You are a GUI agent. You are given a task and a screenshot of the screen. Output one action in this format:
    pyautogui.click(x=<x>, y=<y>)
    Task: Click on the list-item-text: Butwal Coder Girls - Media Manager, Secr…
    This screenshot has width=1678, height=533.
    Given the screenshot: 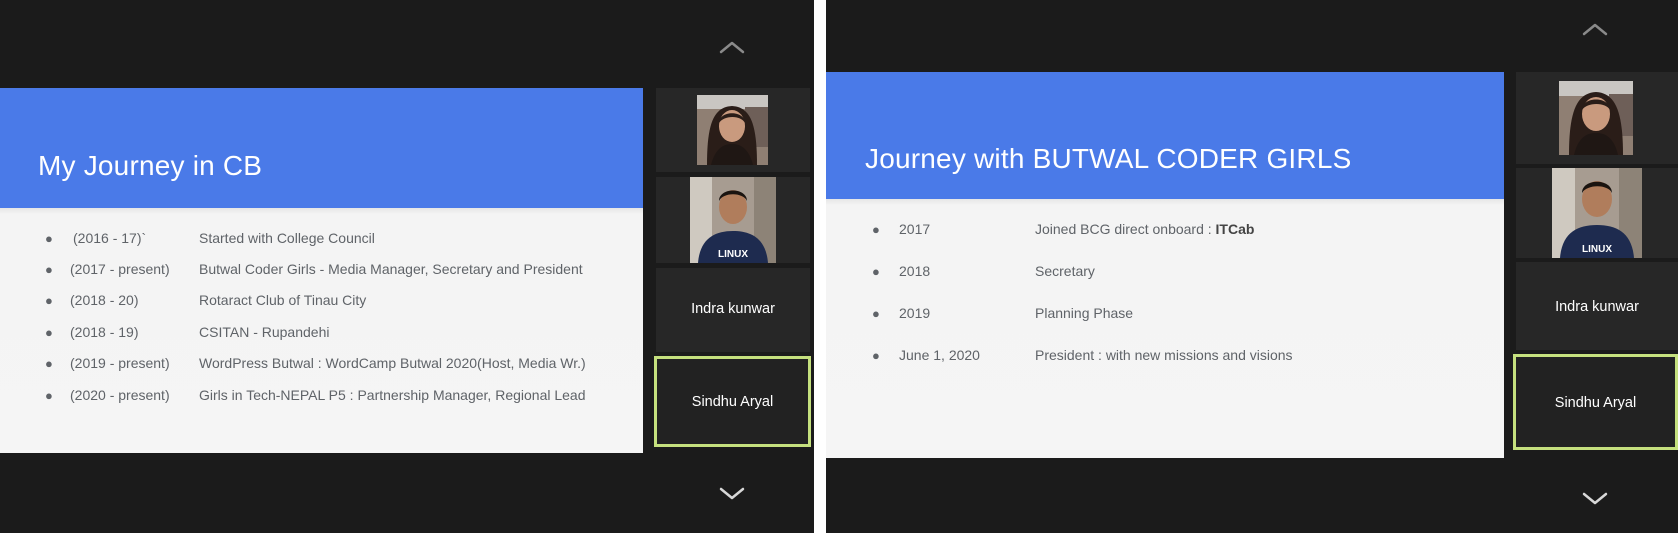 What is the action you would take?
    pyautogui.click(x=391, y=269)
    